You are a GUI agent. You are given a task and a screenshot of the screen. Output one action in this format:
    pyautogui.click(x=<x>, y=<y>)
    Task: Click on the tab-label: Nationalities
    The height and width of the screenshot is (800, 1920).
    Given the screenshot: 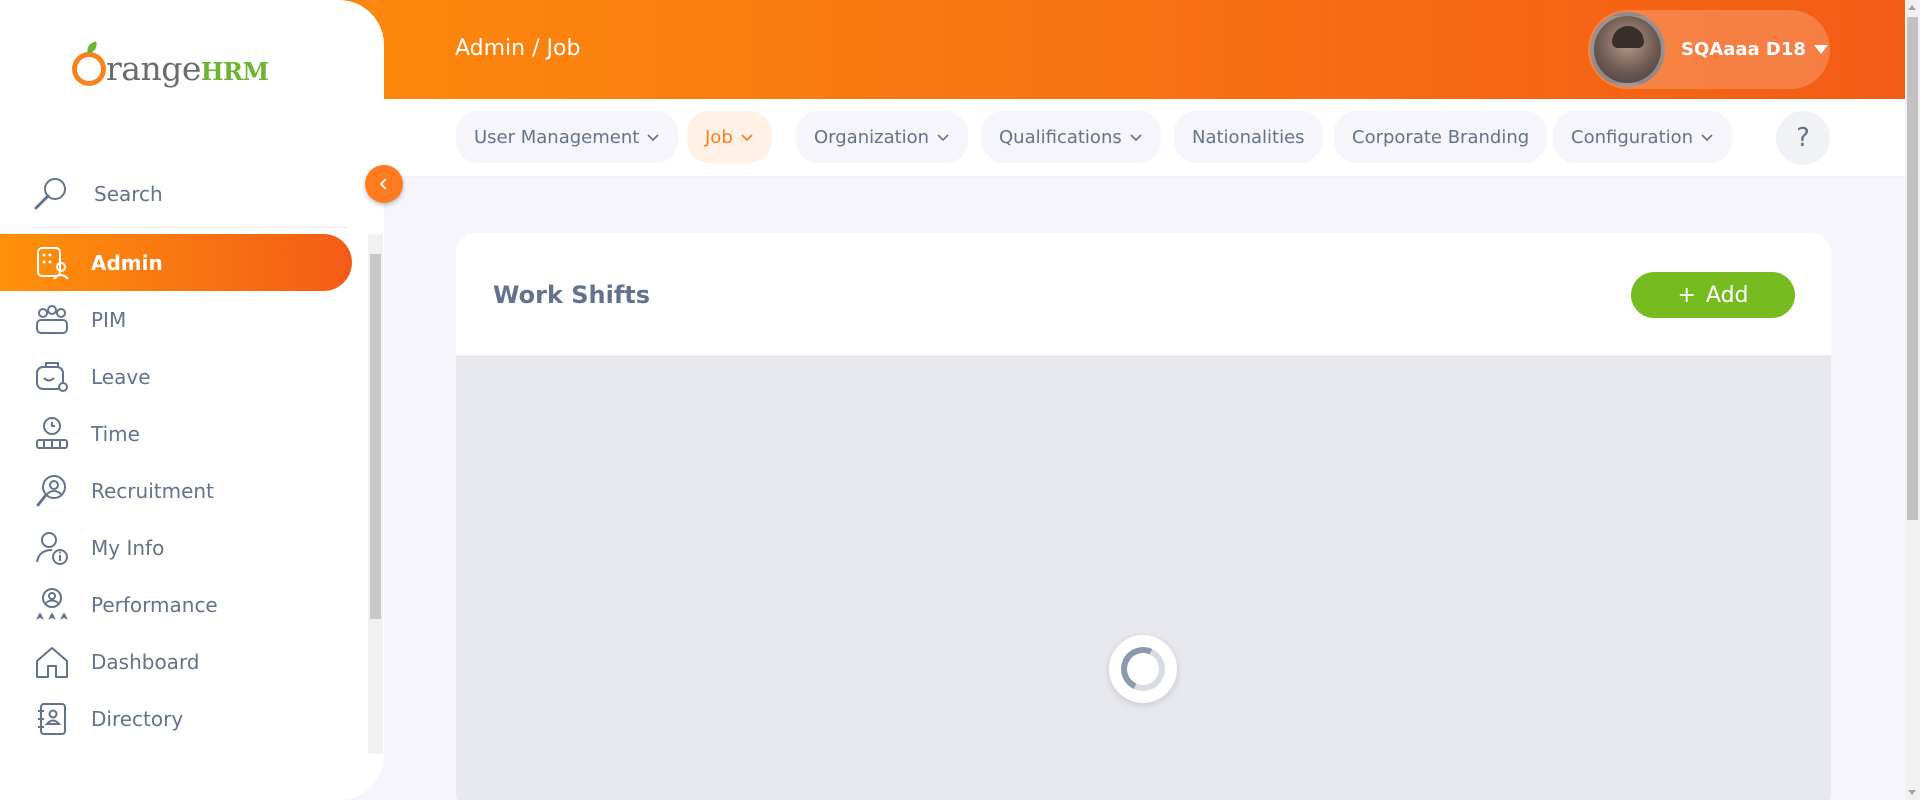 What is the action you would take?
    pyautogui.click(x=1248, y=137)
    